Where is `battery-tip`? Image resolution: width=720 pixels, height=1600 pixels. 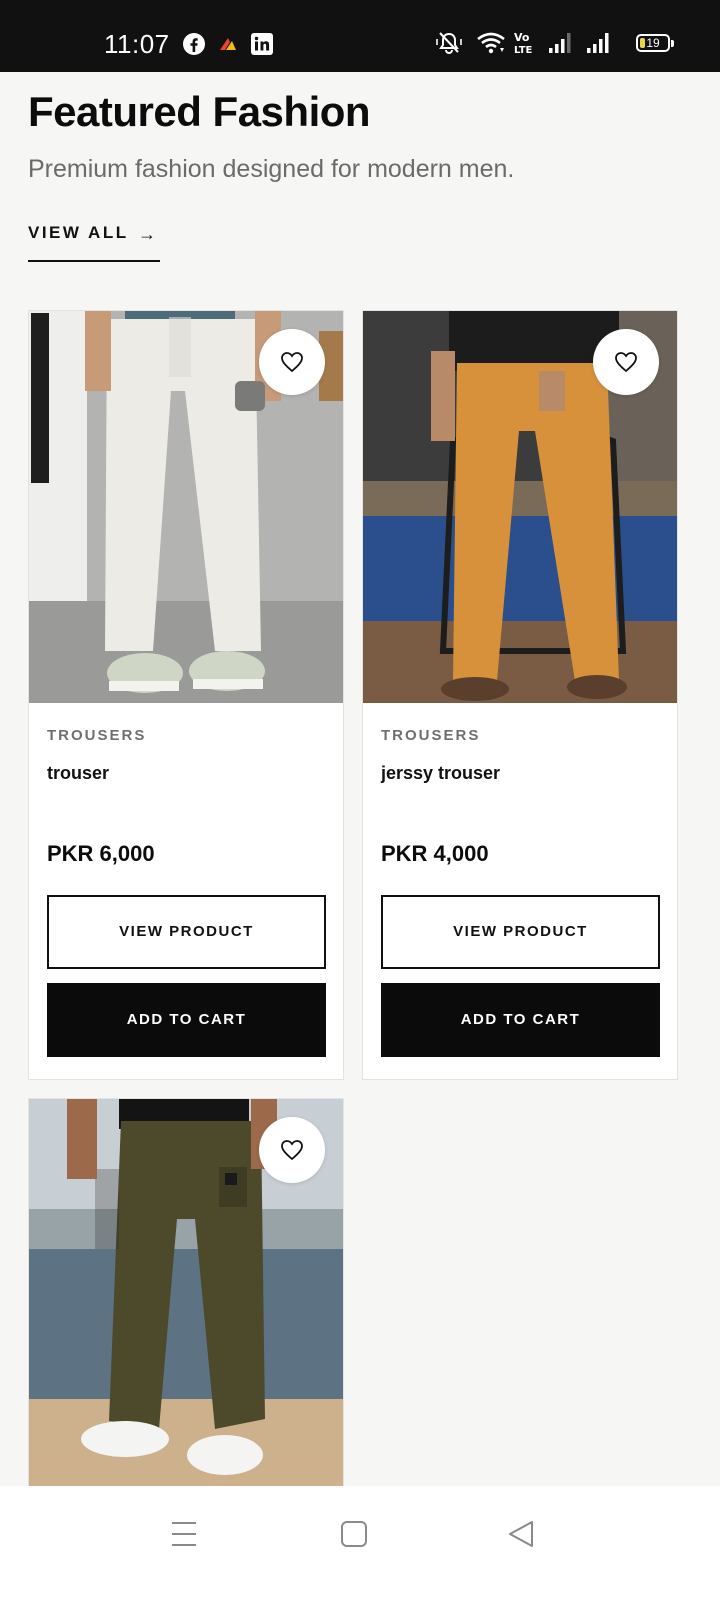 battery-tip is located at coordinates (672, 43).